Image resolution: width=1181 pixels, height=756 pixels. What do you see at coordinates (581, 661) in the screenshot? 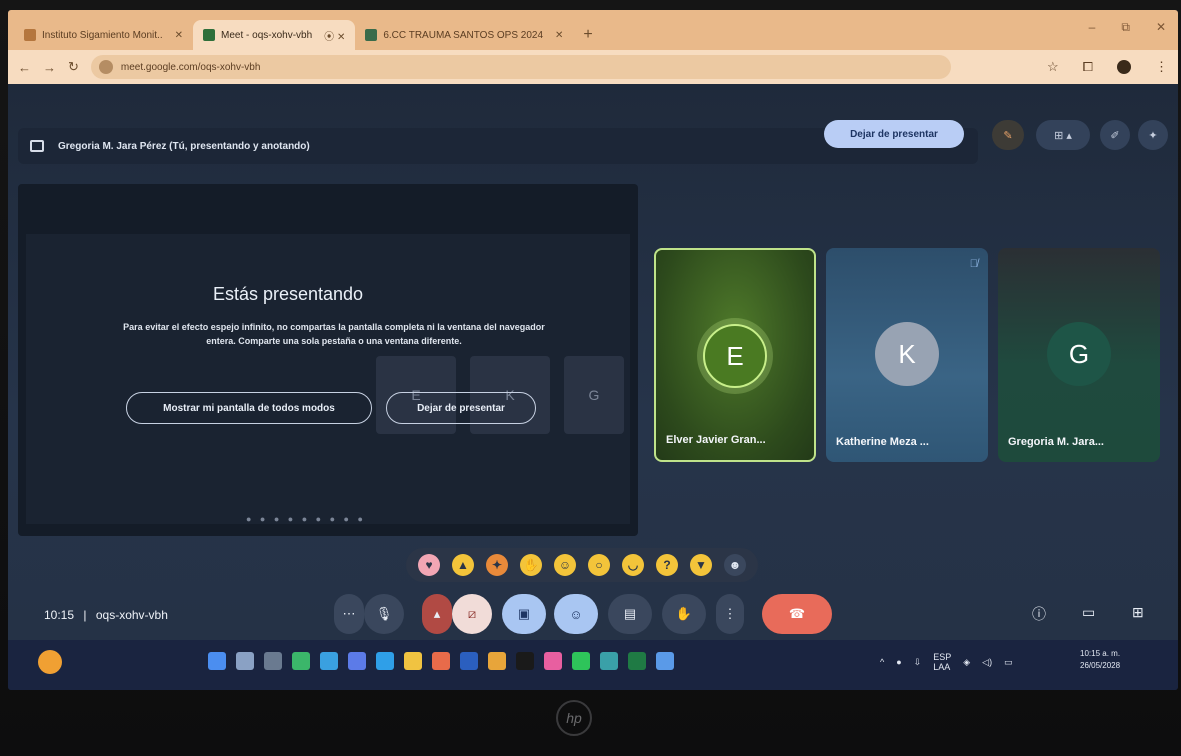
I see `spotify-icon` at bounding box center [581, 661].